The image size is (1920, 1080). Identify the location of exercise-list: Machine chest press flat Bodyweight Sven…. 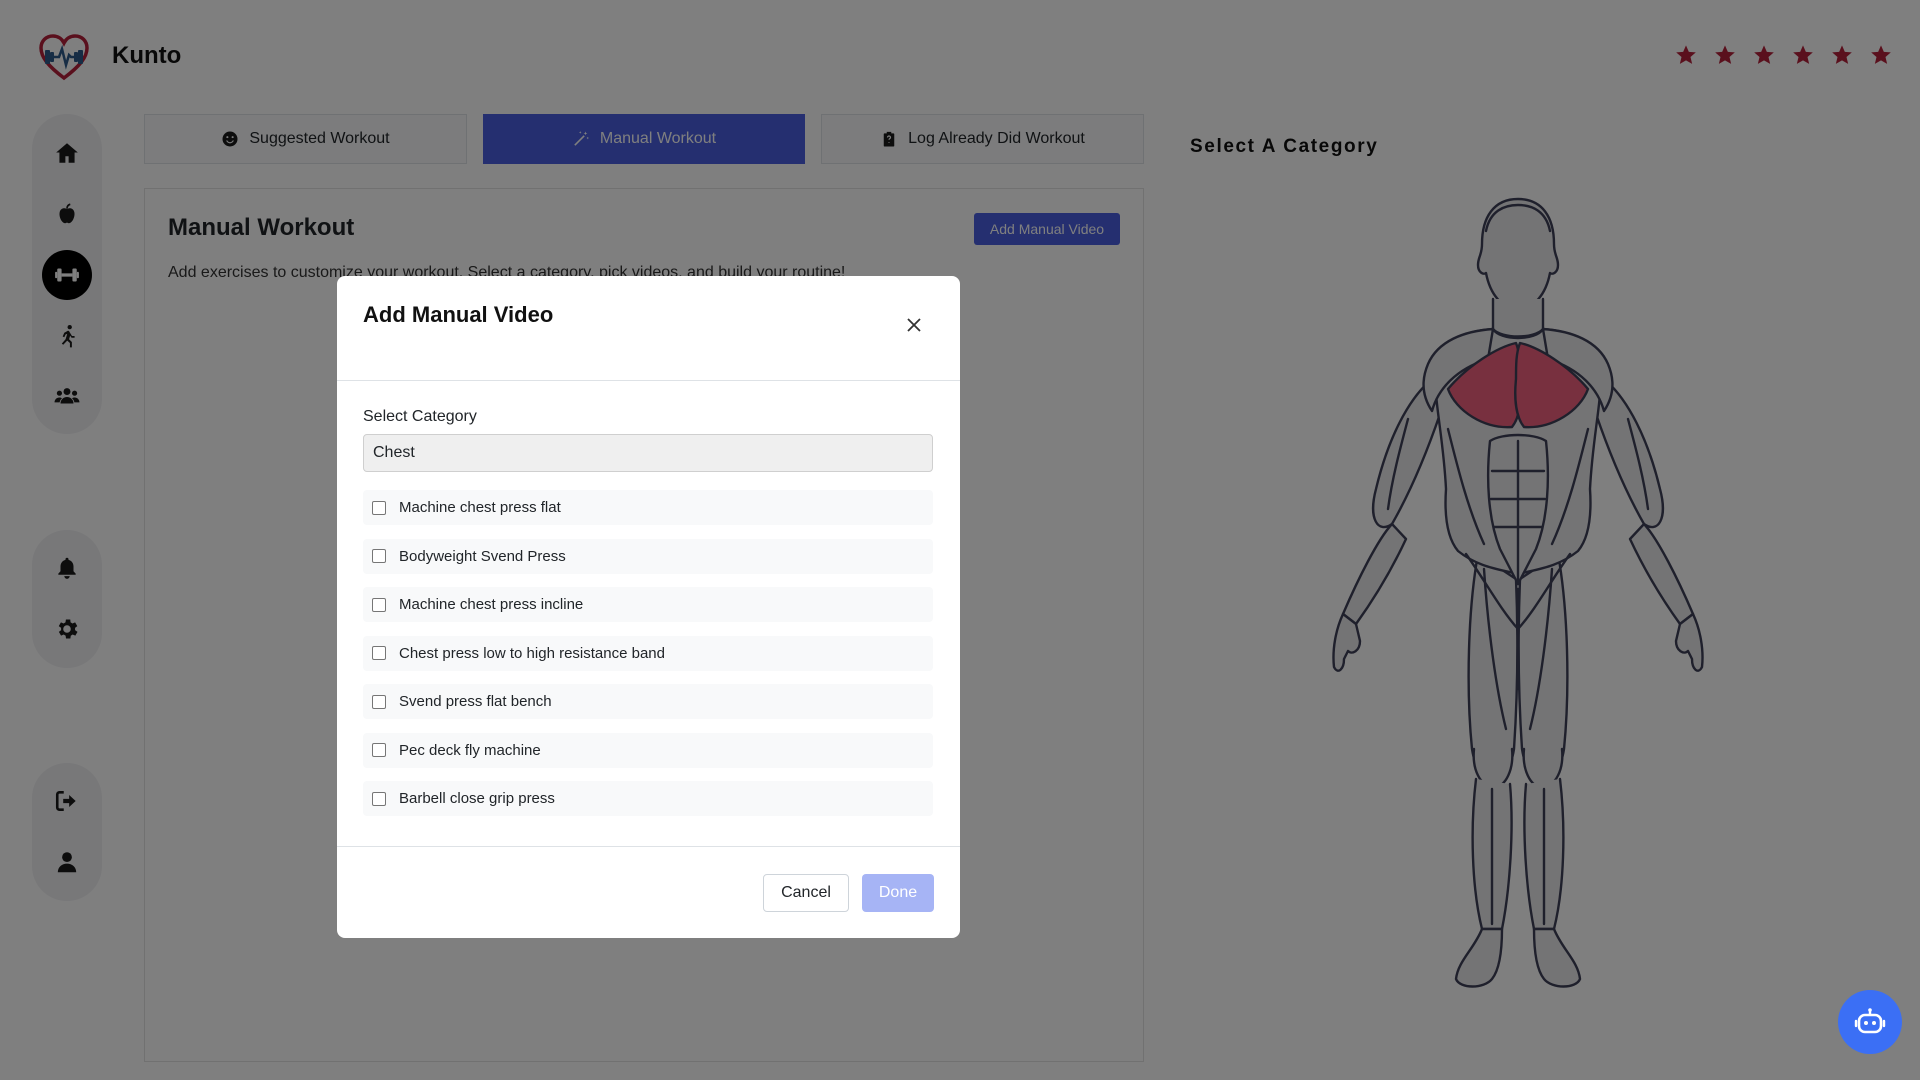
(648, 660).